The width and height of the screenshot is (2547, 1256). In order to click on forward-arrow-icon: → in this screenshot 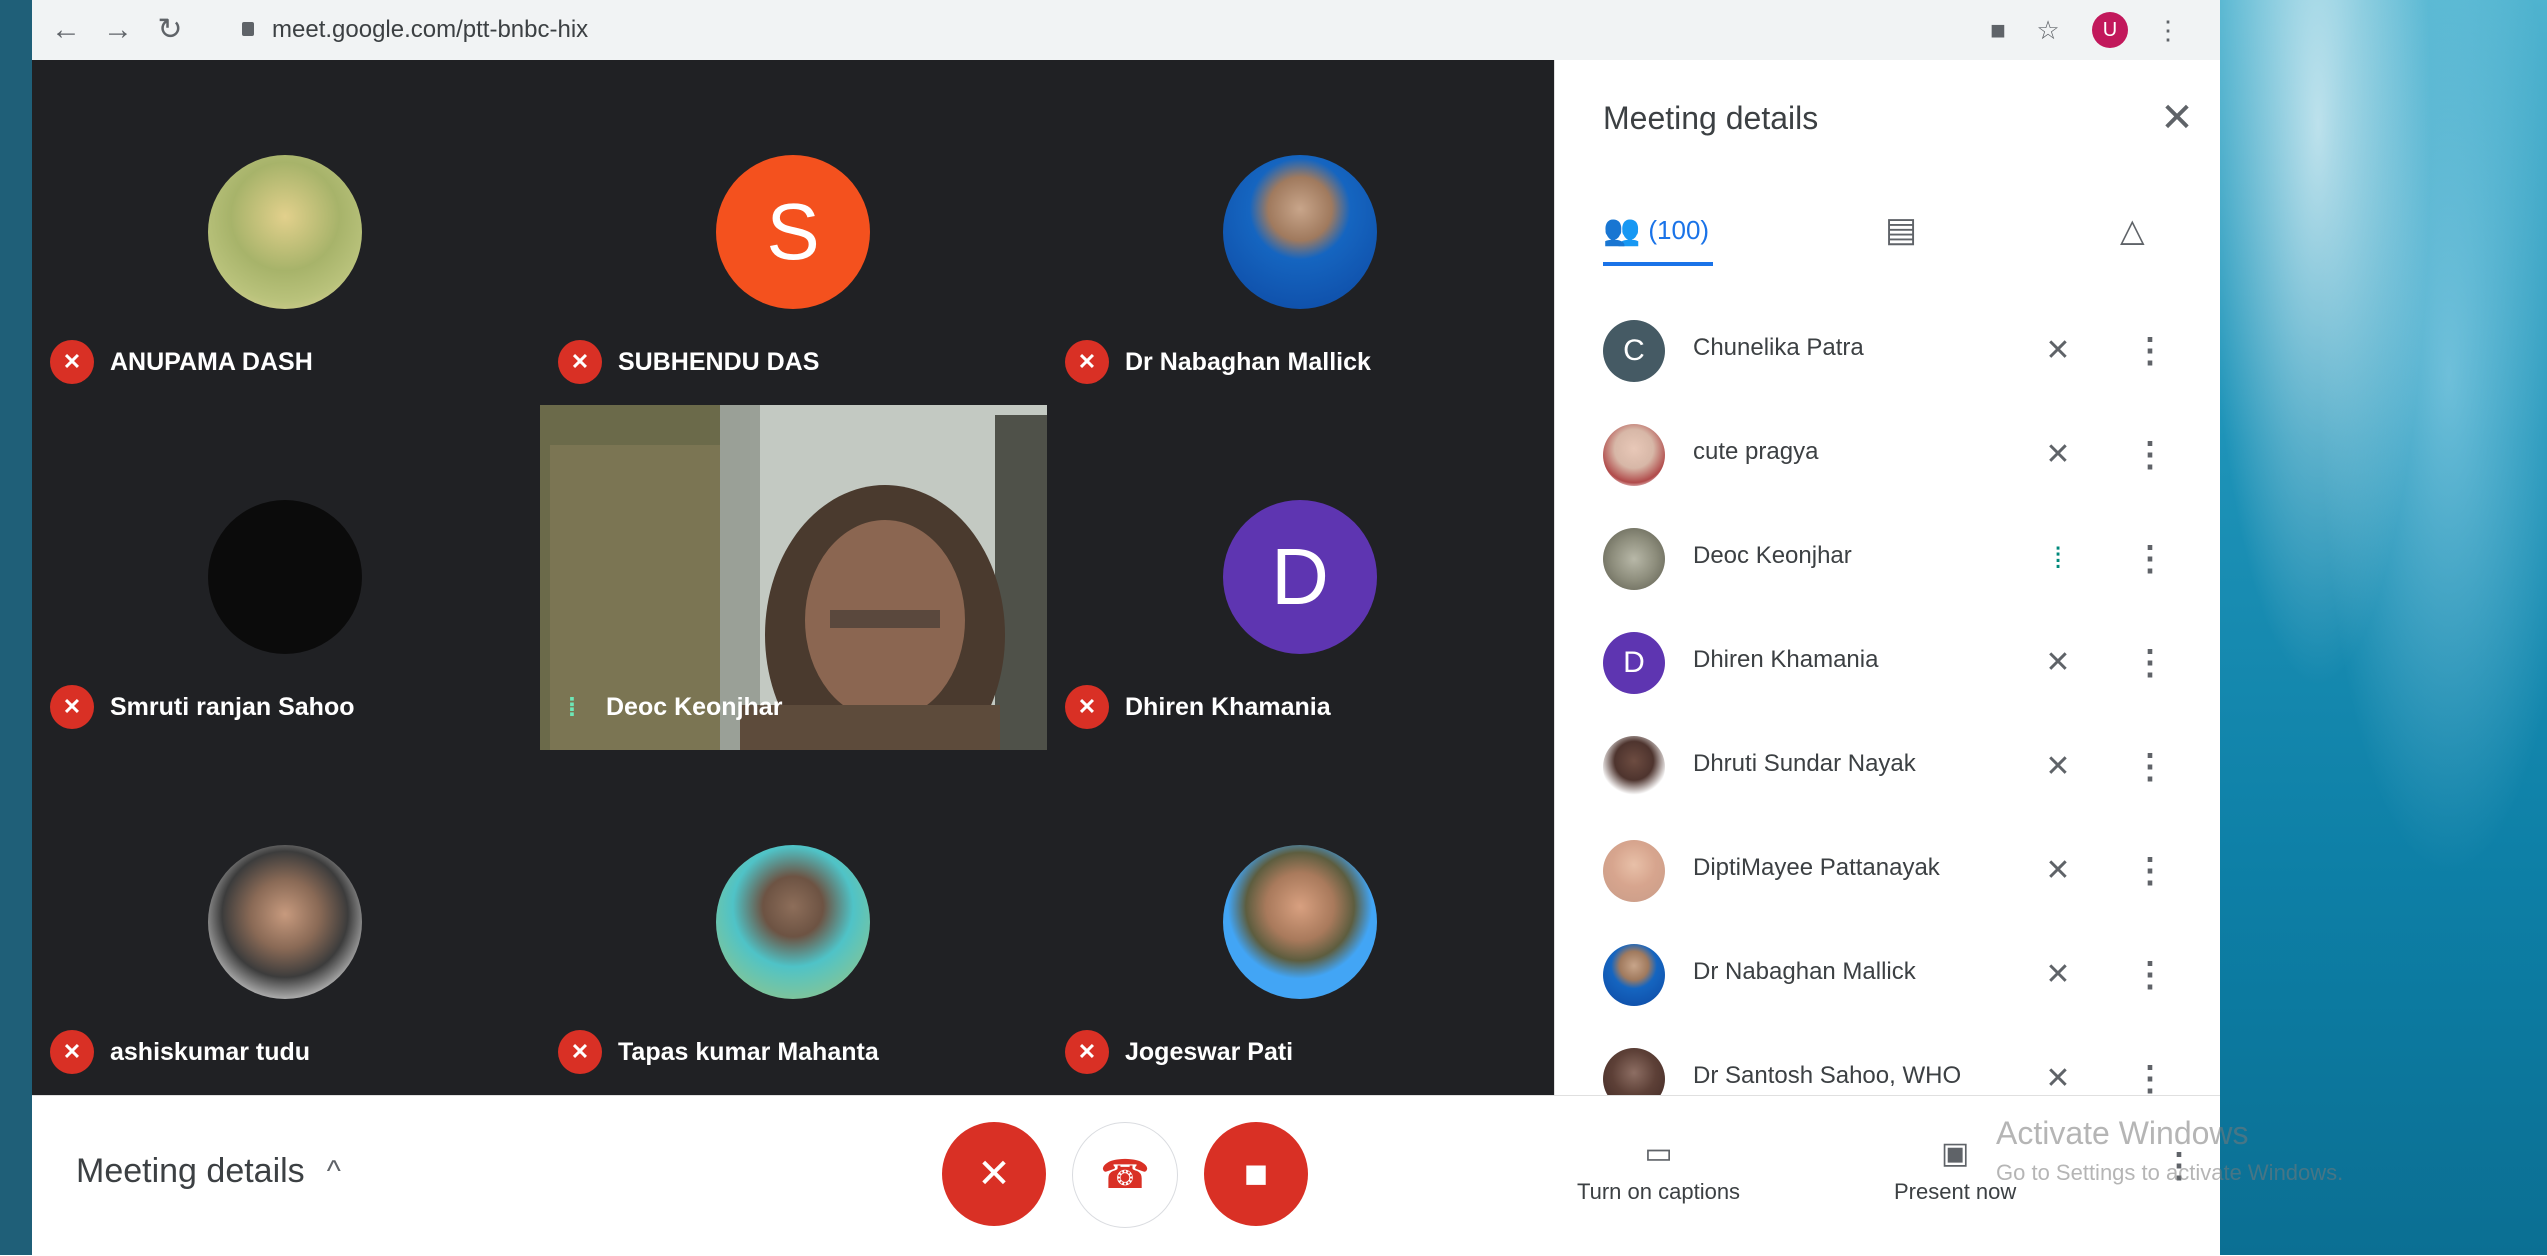, I will do `click(118, 30)`.